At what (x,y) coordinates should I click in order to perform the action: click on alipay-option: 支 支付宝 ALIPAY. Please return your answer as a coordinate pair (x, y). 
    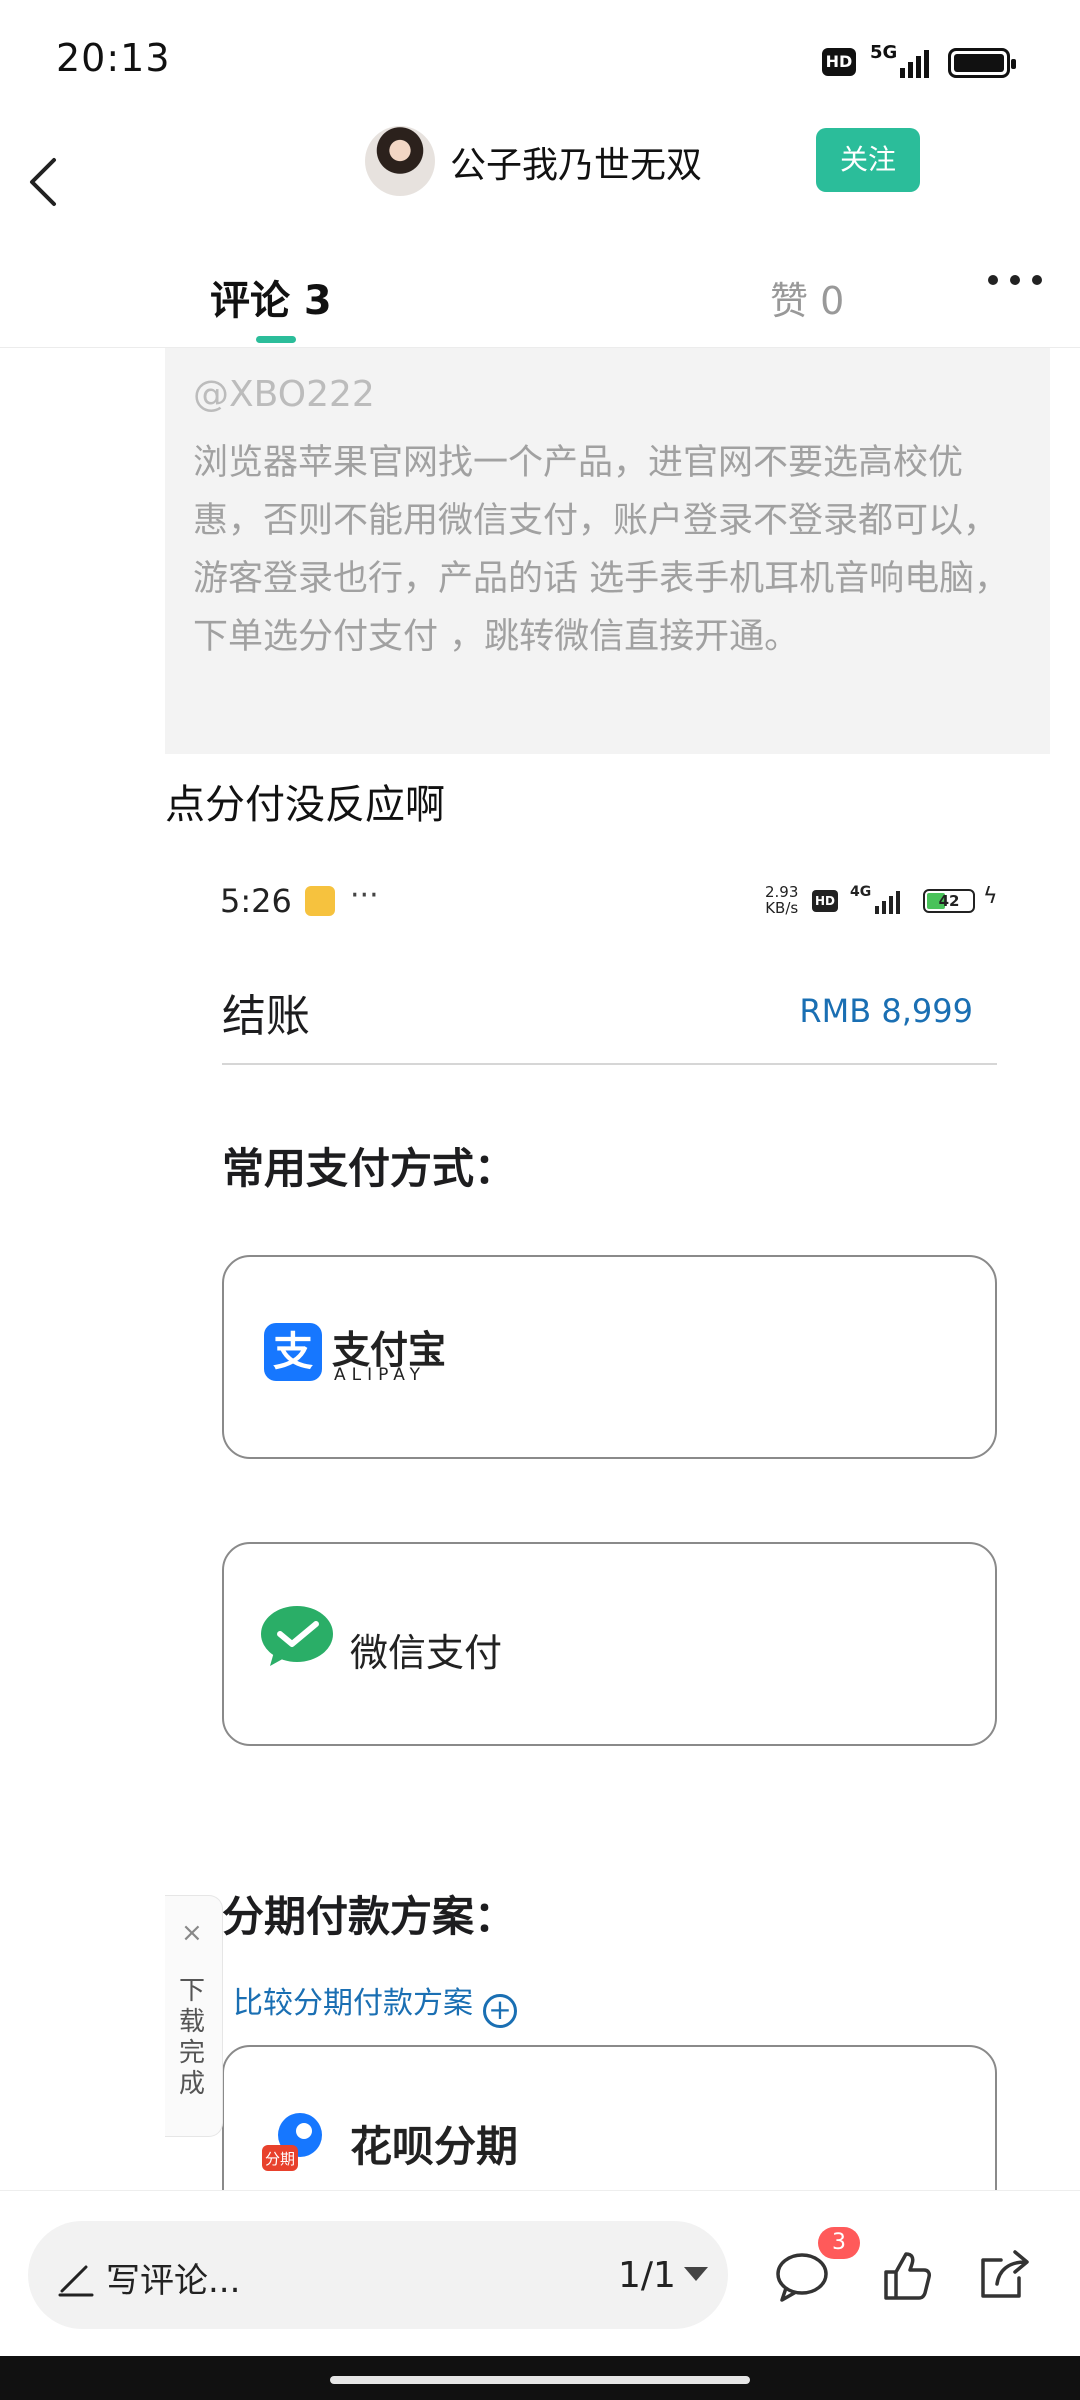
    Looking at the image, I should click on (609, 1357).